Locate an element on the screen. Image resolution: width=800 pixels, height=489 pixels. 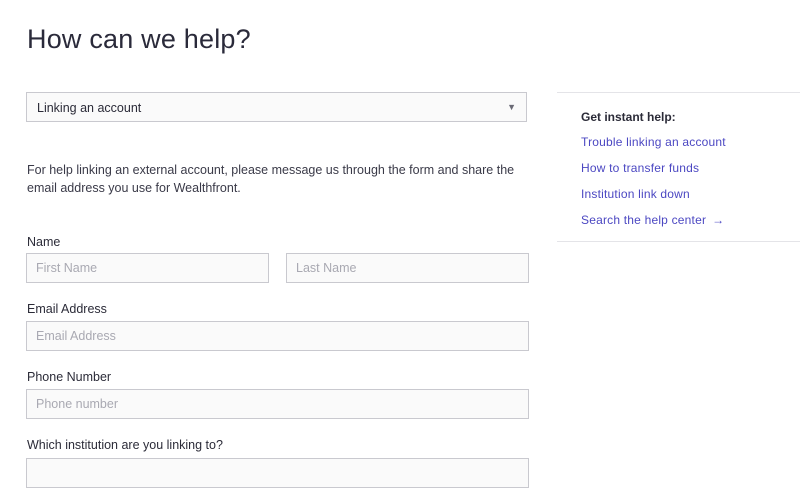
search-help-center-link: Search the help center → is located at coordinates (652, 220).